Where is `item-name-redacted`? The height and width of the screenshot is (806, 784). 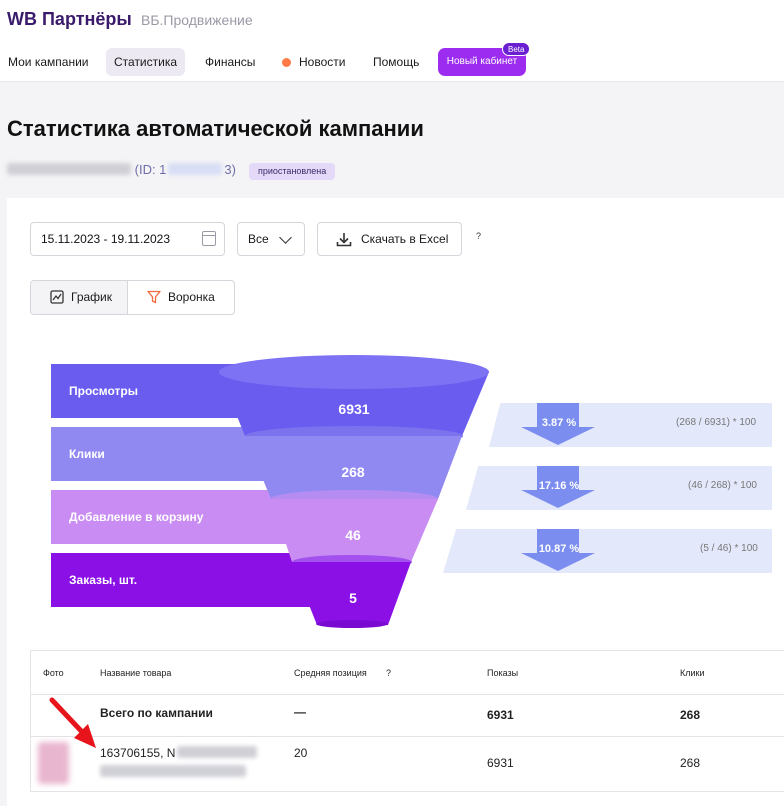 item-name-redacted is located at coordinates (217, 752).